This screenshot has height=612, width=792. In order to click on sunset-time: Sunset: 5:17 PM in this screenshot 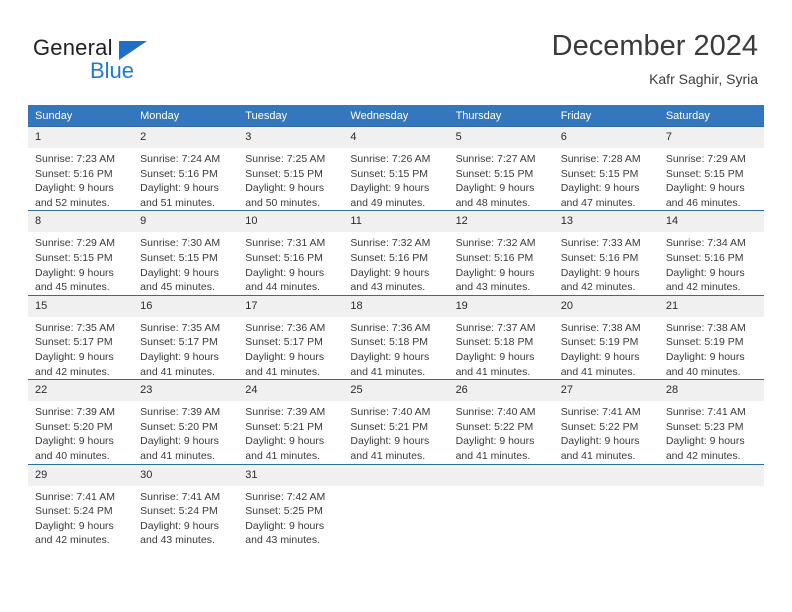, I will do `click(284, 342)`.